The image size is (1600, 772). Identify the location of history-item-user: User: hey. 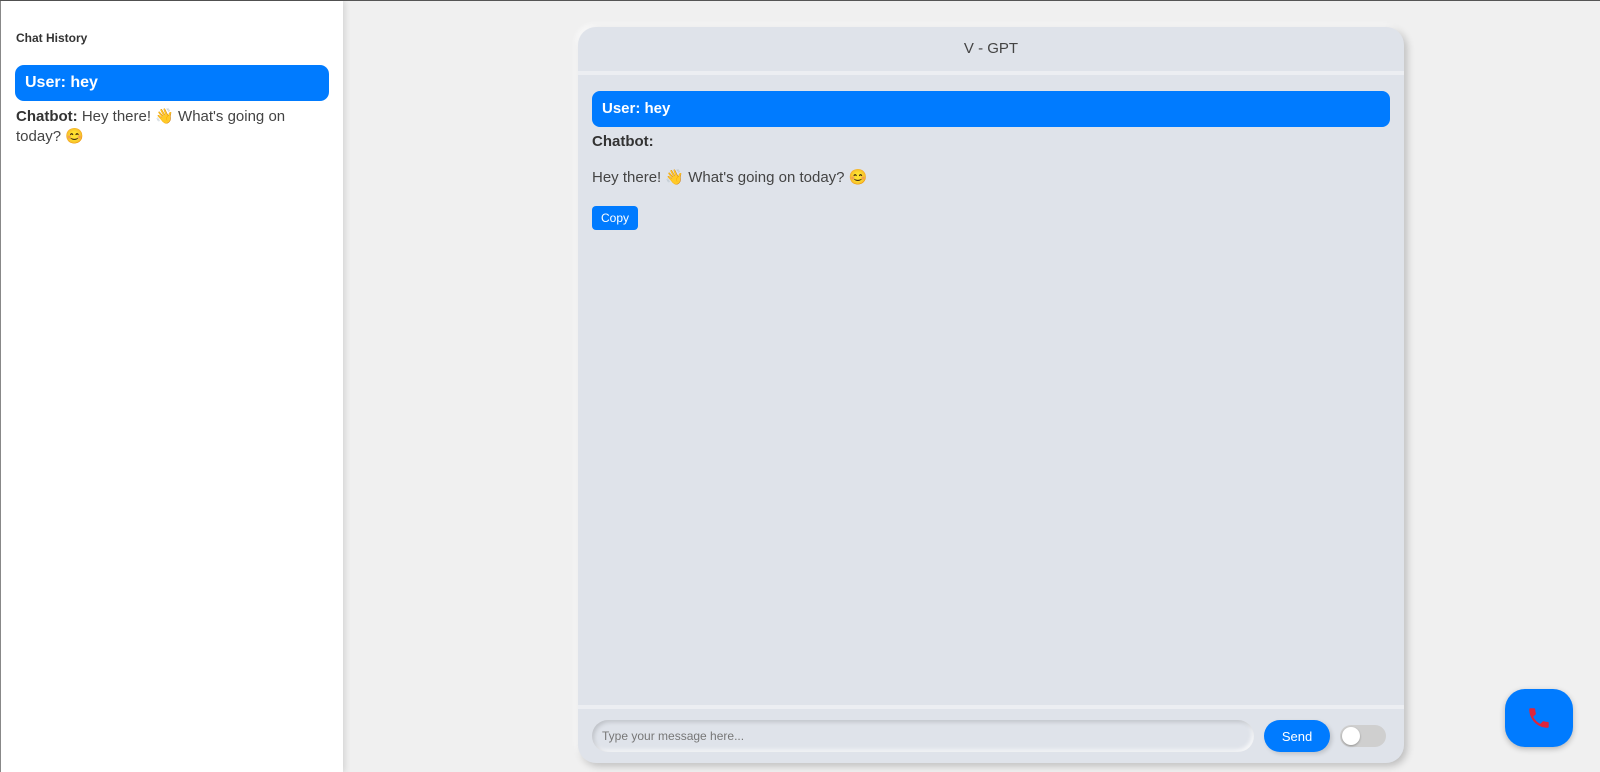
(172, 83).